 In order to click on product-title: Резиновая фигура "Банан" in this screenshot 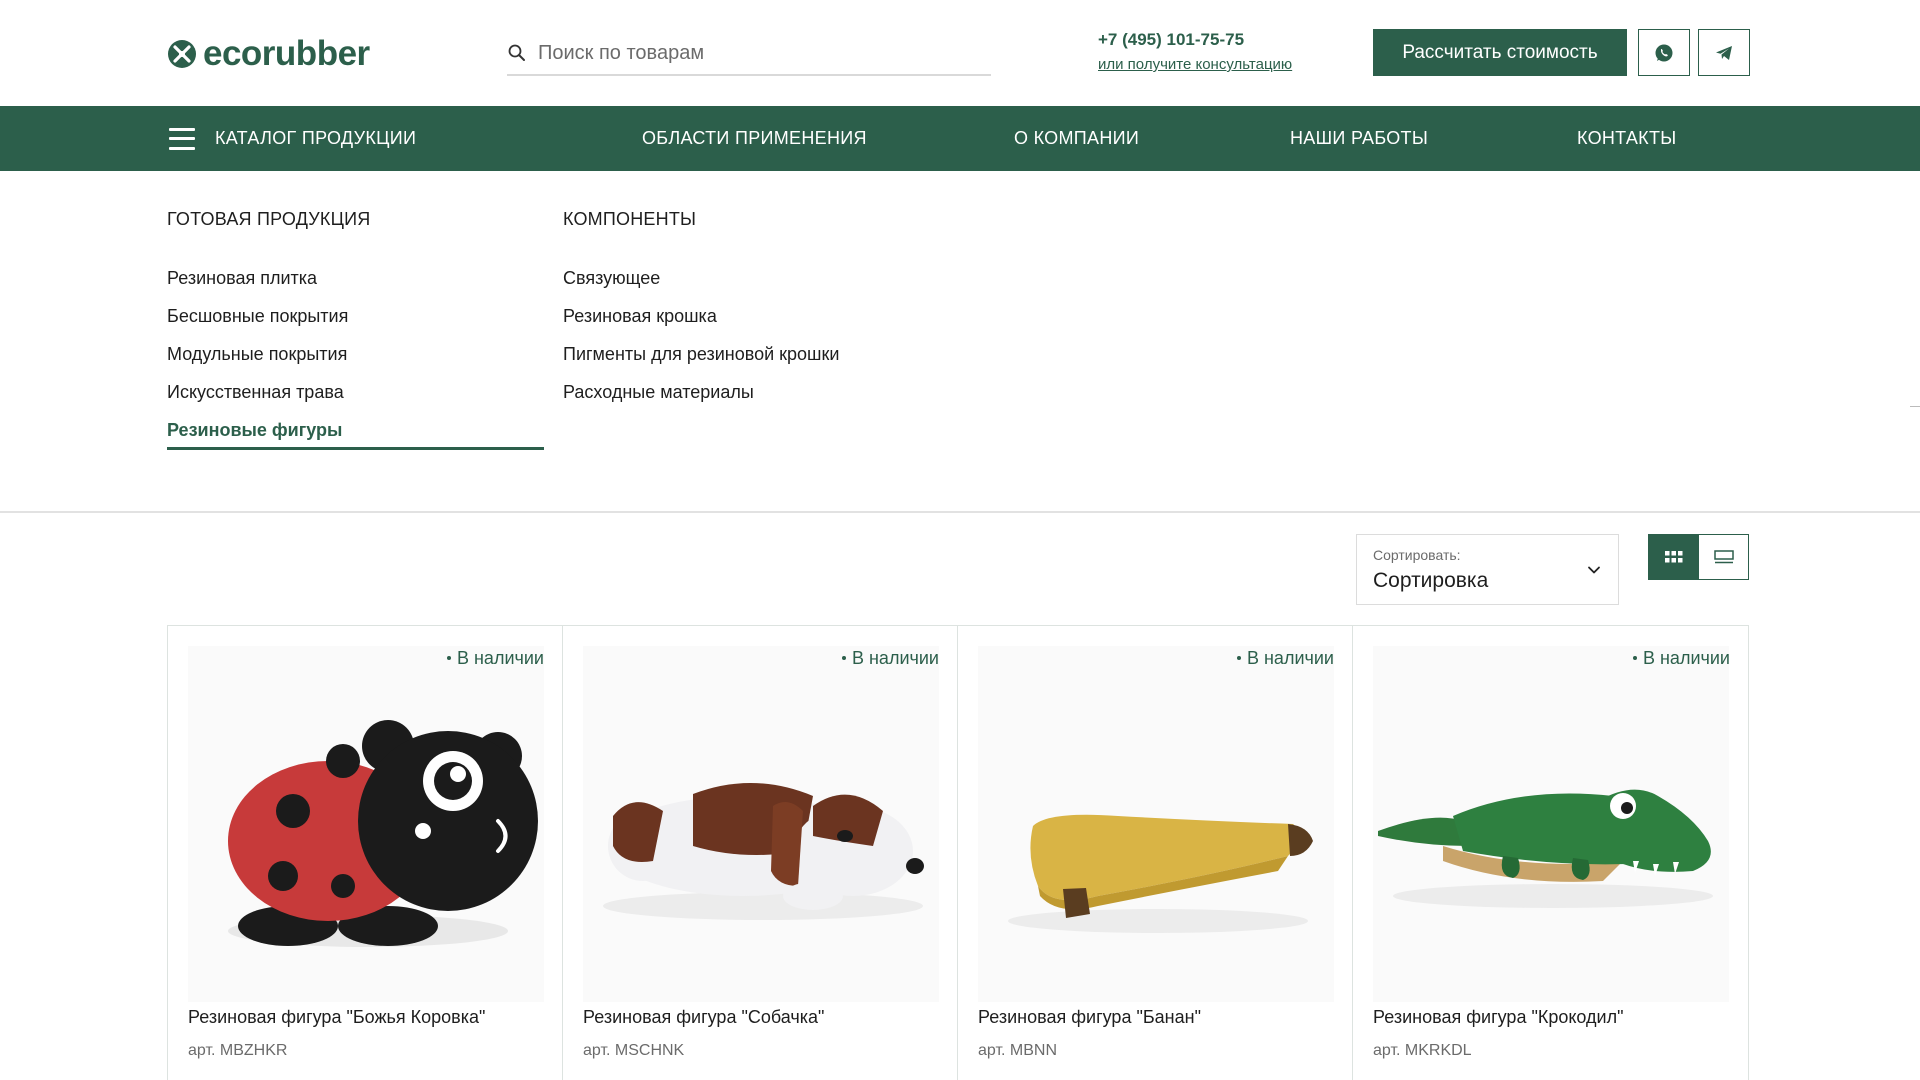, I will do `click(1089, 1017)`.